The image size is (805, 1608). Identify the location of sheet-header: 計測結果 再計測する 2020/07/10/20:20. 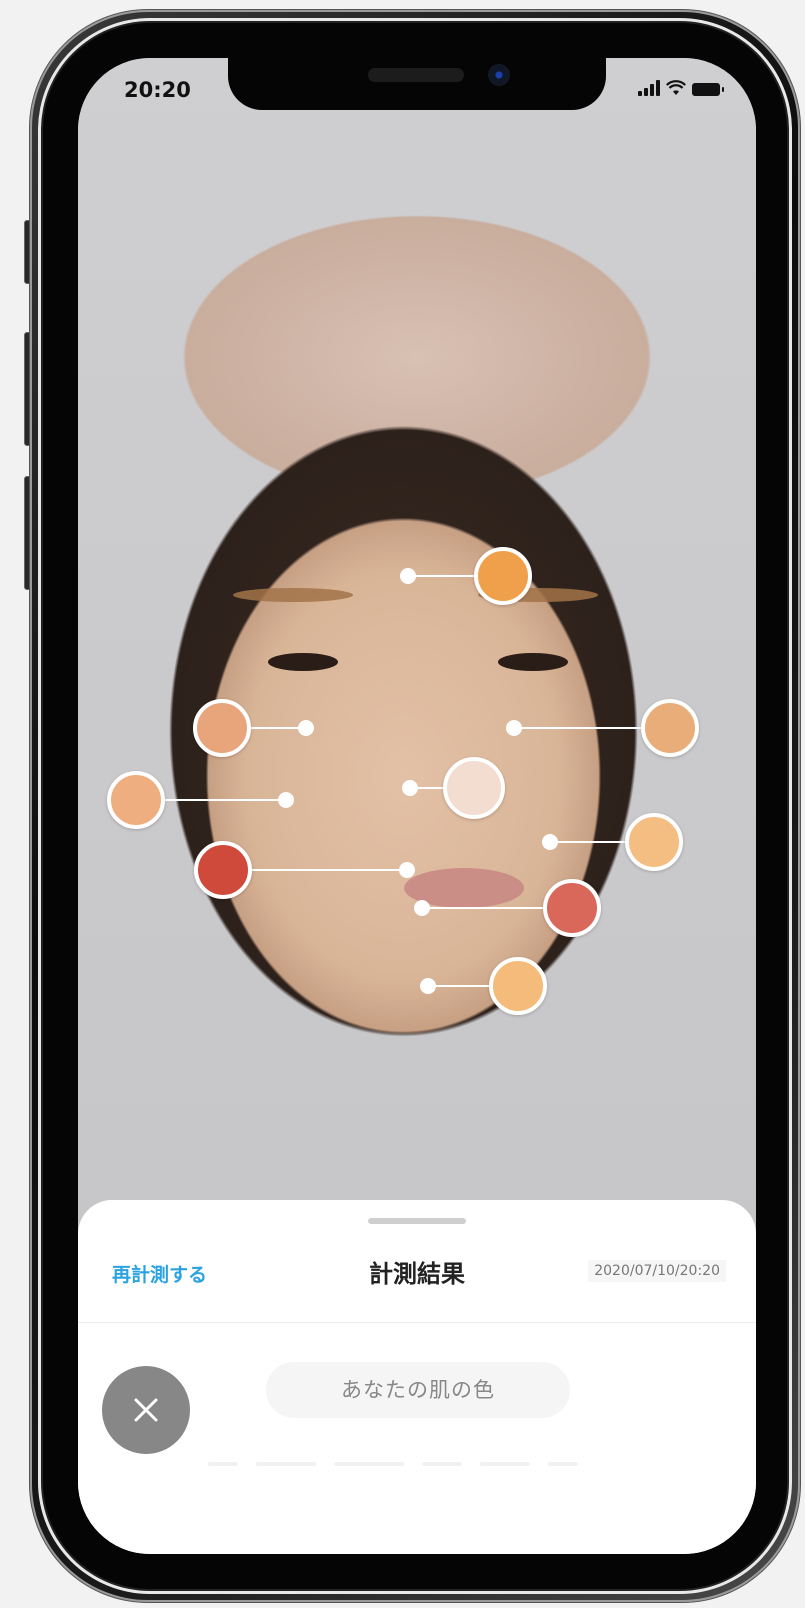
(417, 1273).